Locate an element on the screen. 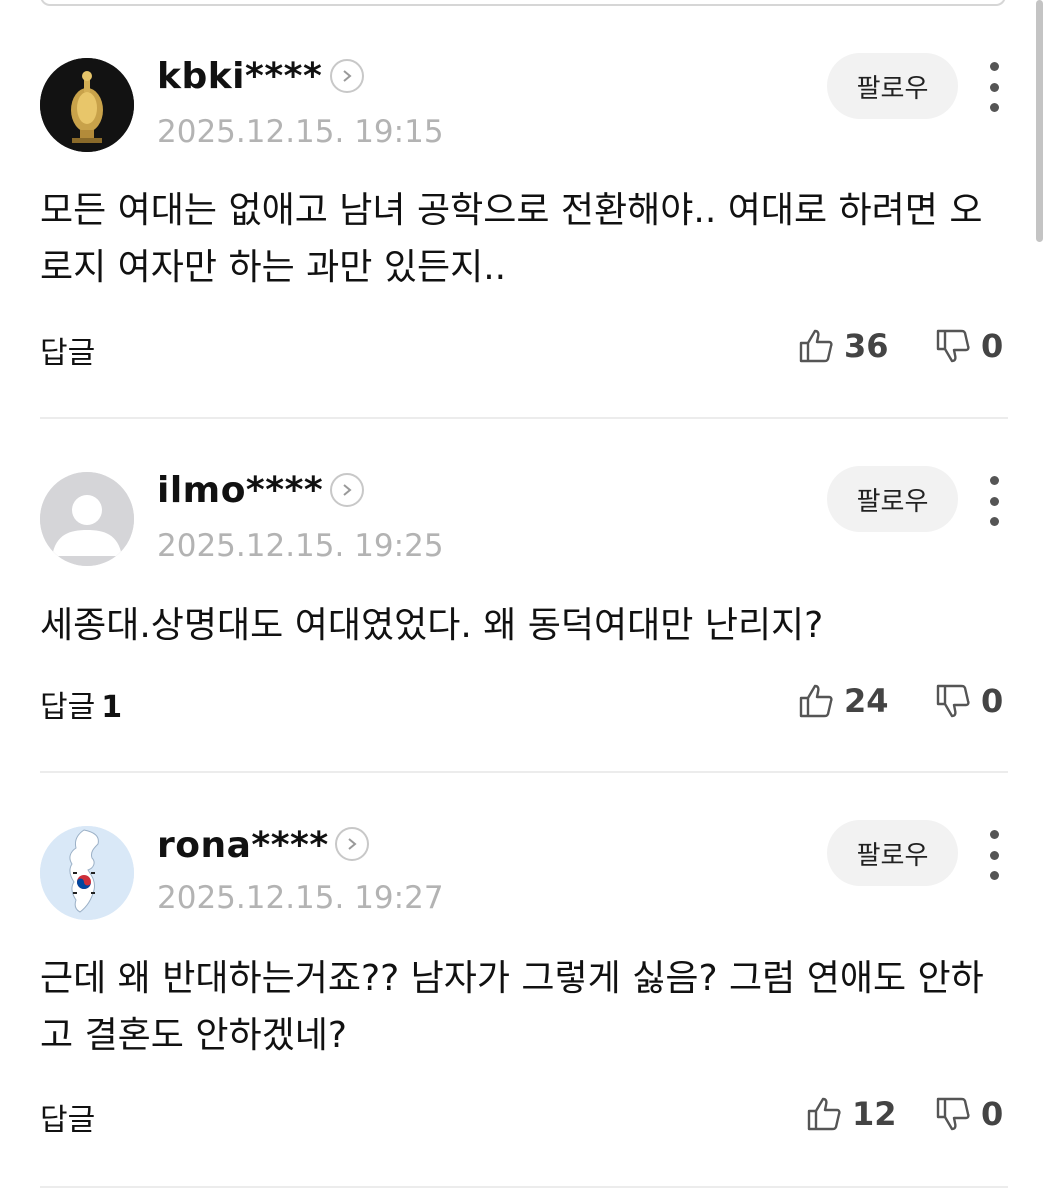  timestamp: 2025.12.15. 19:15 is located at coordinates (300, 132).